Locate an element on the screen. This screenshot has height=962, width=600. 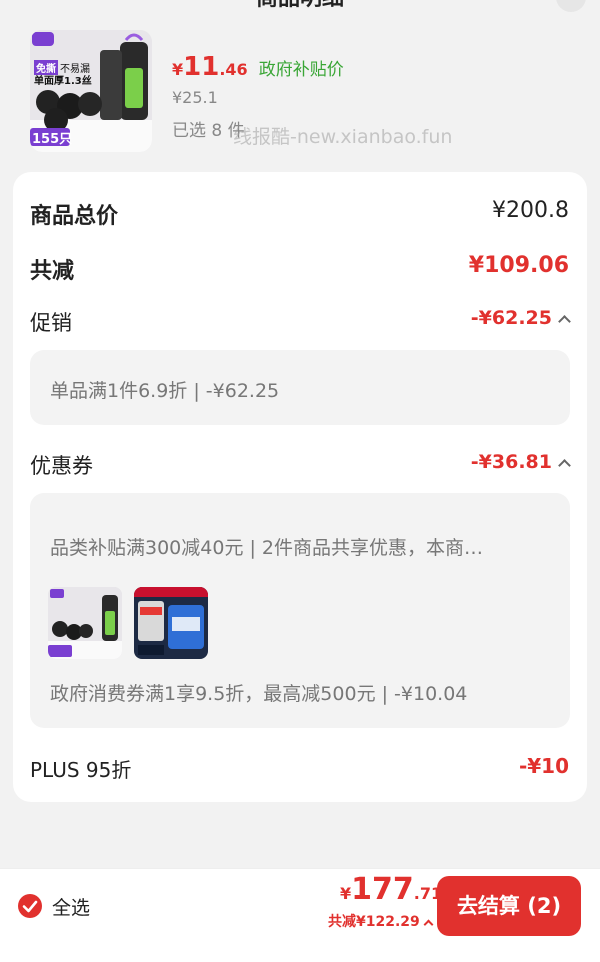
promo-value: -¥62.25 is located at coordinates (511, 318).